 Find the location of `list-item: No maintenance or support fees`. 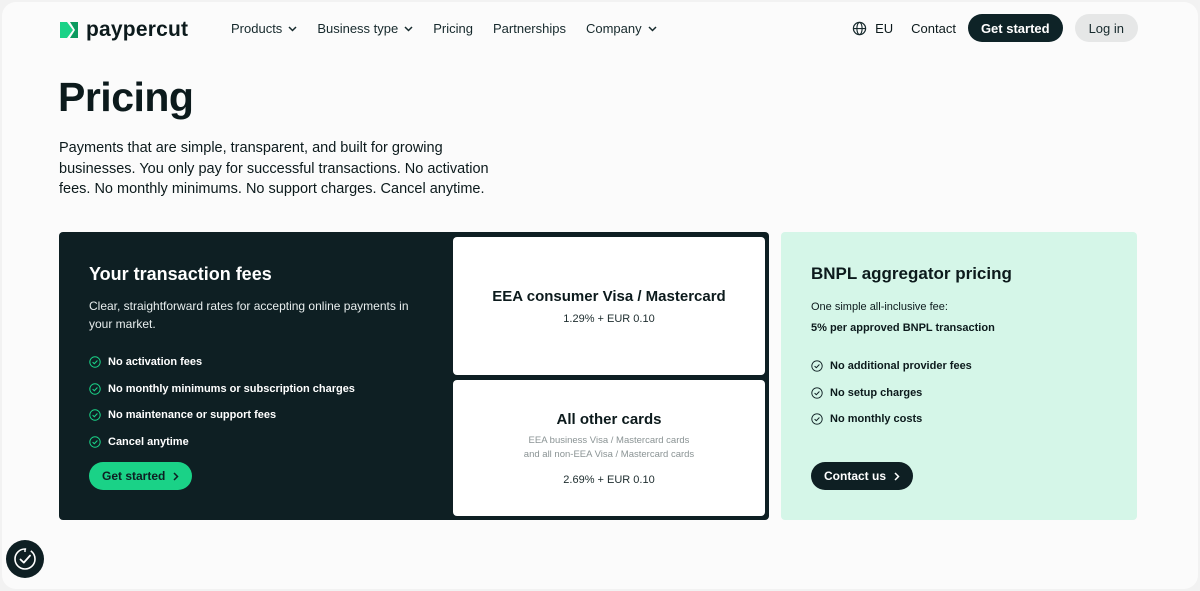

list-item: No maintenance or support fees is located at coordinates (254, 415).